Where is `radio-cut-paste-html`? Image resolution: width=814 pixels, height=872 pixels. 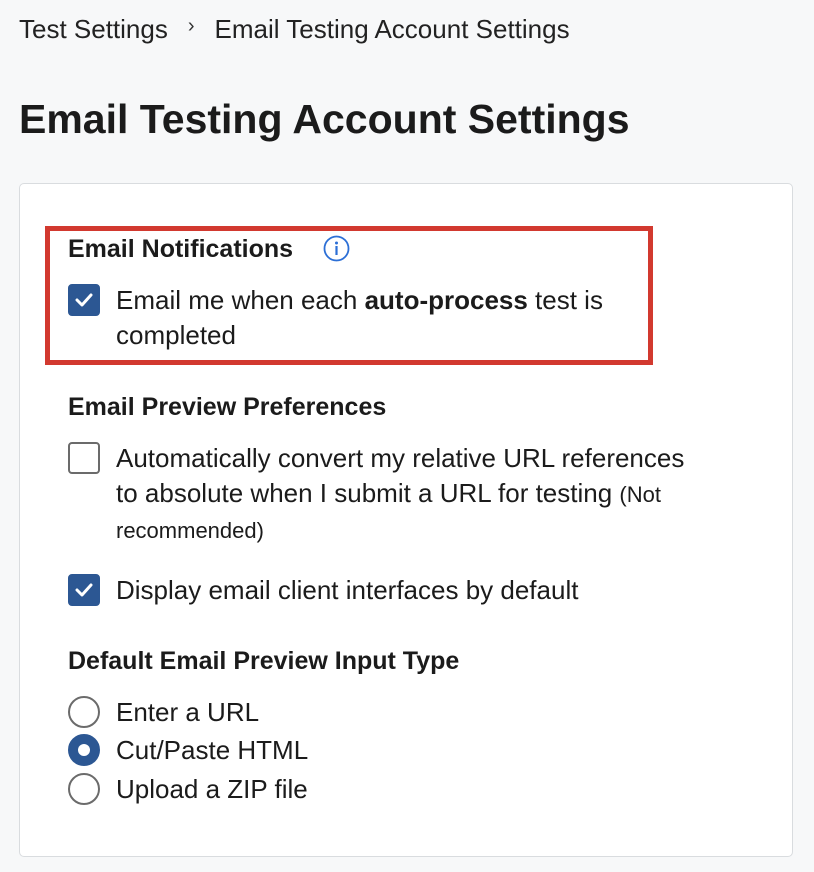 radio-cut-paste-html is located at coordinates (84, 750).